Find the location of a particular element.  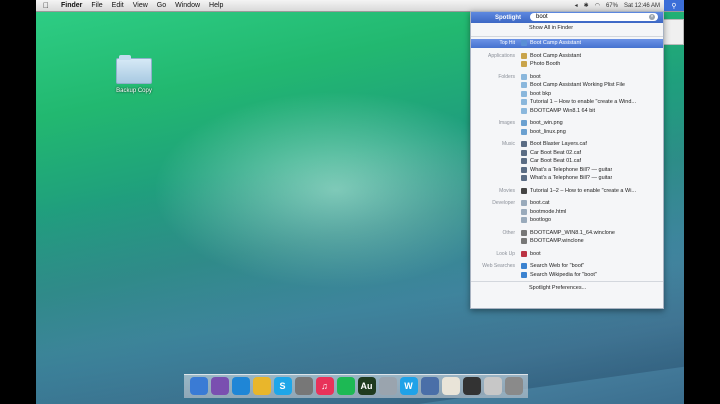

spotlight-result-row: Look Up boot is located at coordinates (567, 254).